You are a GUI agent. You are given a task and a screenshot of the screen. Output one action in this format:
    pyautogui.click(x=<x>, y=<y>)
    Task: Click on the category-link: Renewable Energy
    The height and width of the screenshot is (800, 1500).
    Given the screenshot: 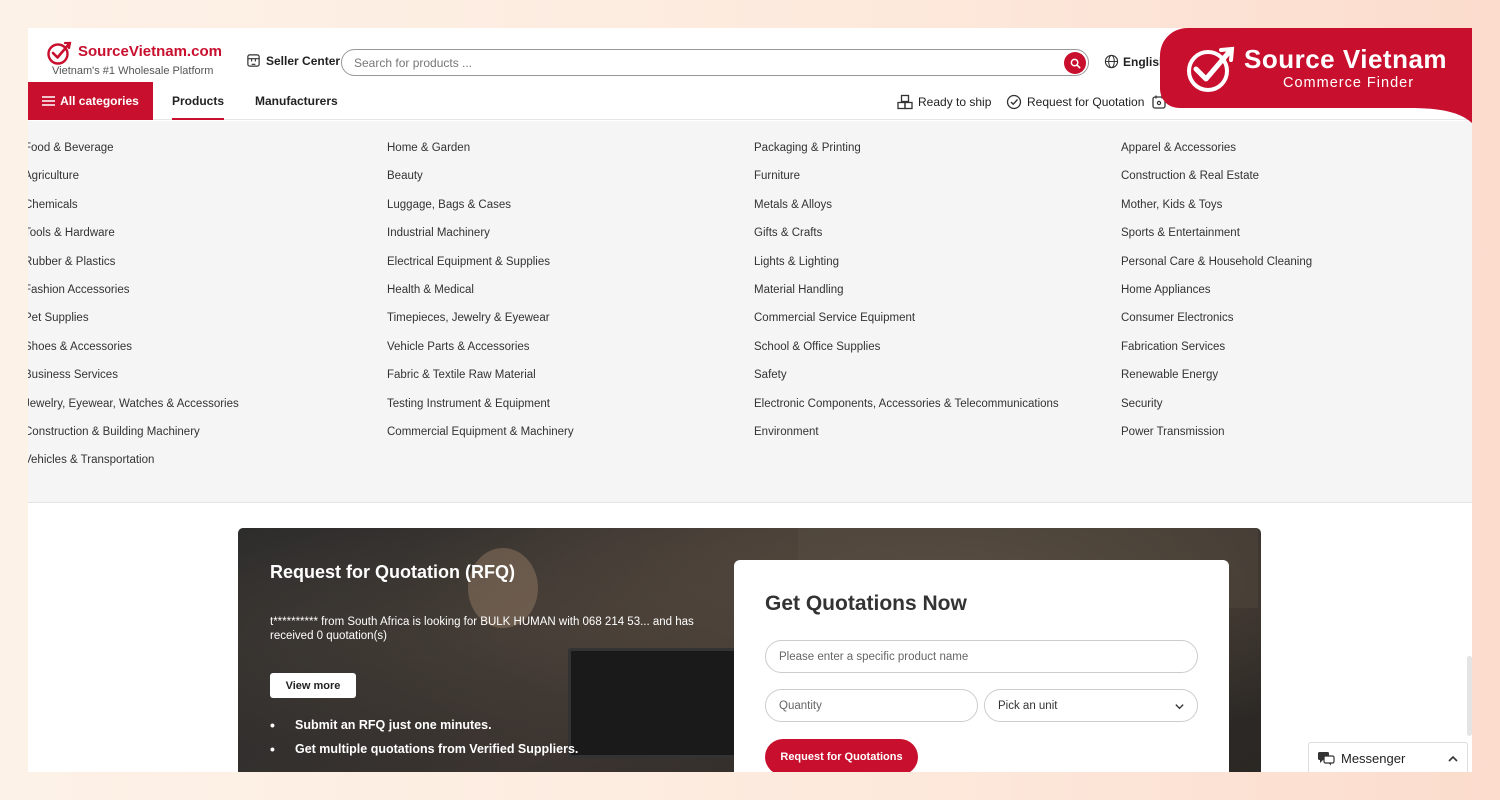 What is the action you would take?
    pyautogui.click(x=1216, y=382)
    